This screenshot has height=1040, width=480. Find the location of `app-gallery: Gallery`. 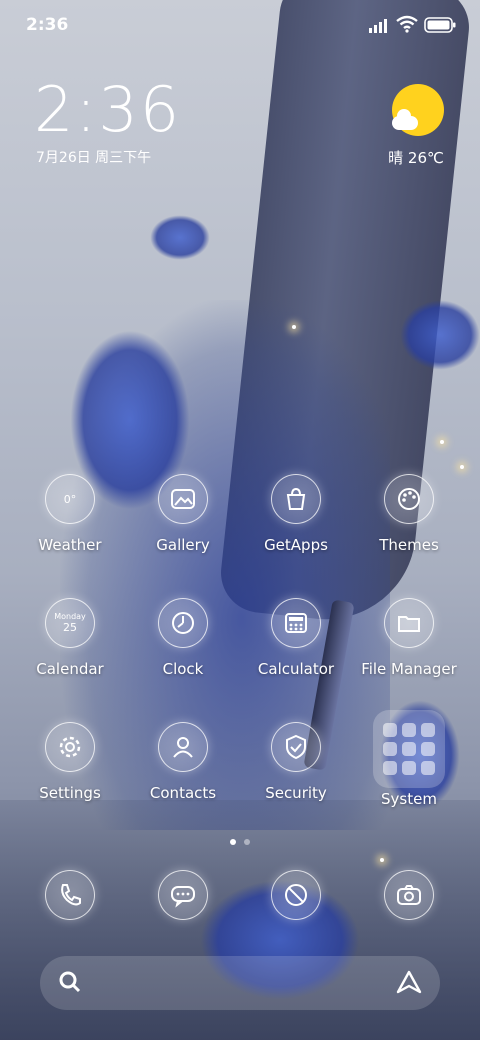

app-gallery: Gallery is located at coordinates (183, 514).